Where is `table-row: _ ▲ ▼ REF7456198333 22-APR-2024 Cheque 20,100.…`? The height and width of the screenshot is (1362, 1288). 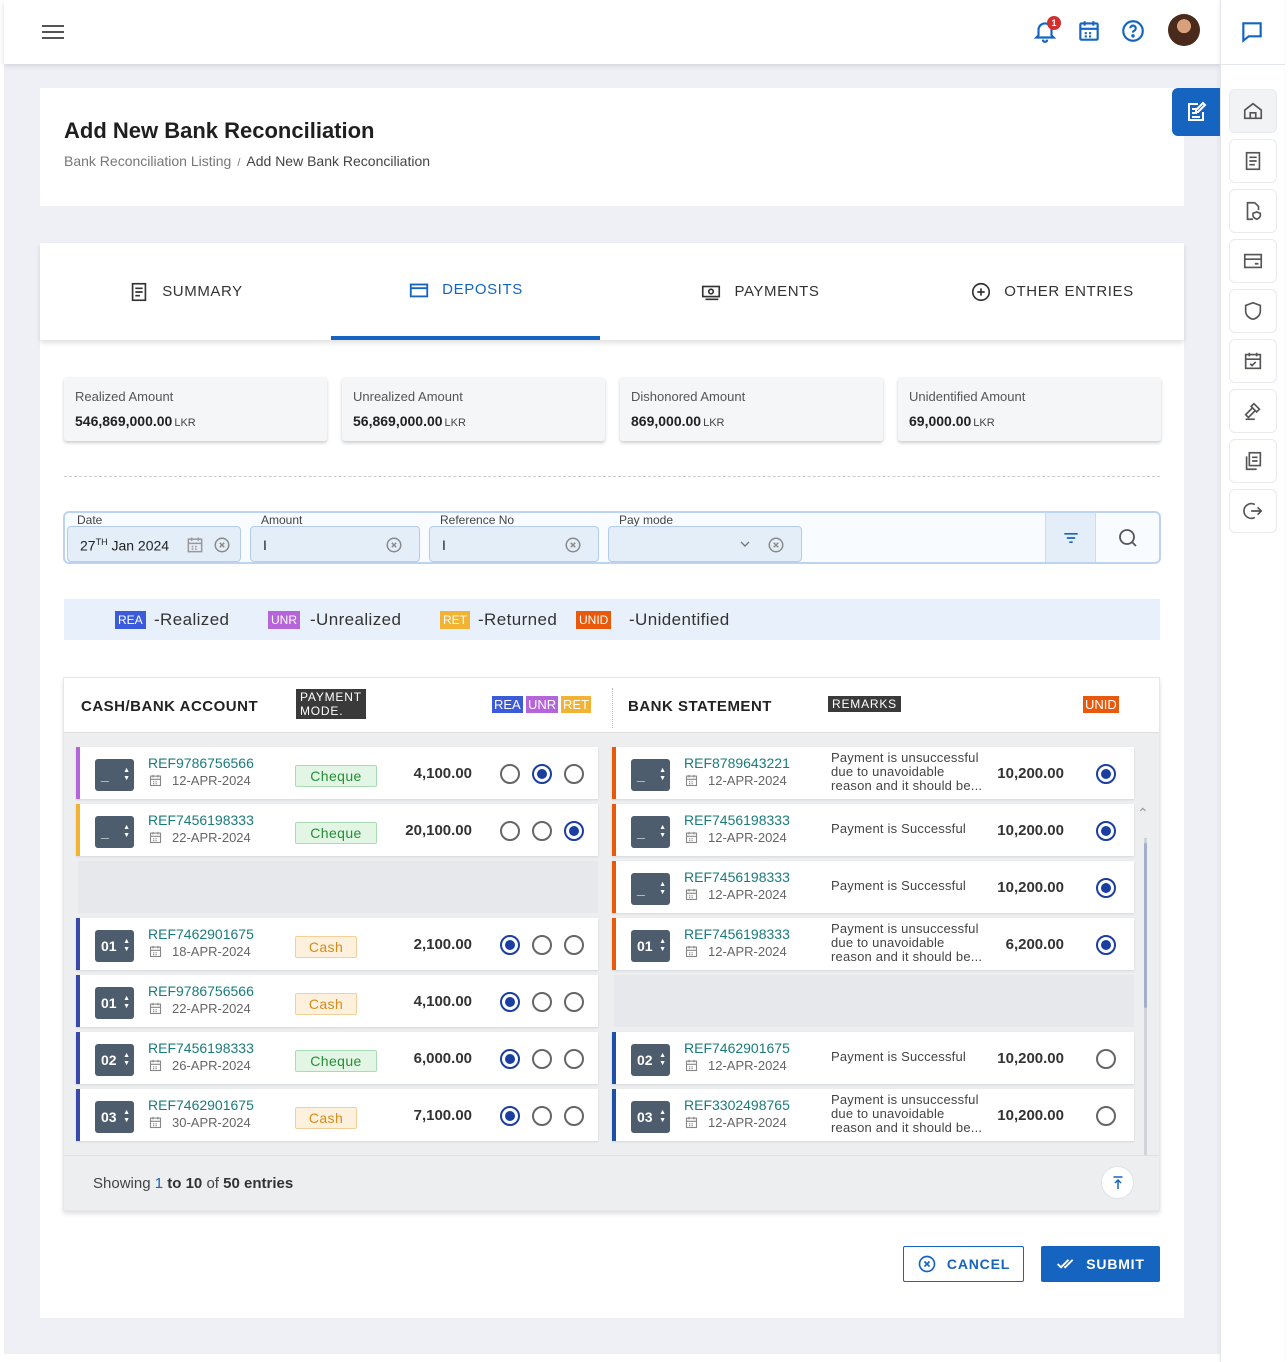 table-row: _ ▲ ▼ REF7456198333 22-APR-2024 Cheque 20,100.… is located at coordinates (337, 830).